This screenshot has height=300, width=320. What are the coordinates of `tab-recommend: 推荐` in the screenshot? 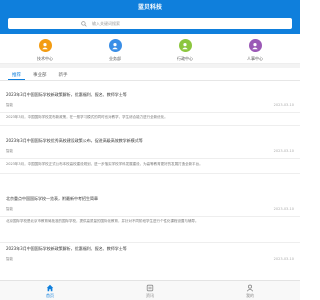 It's located at (16, 74).